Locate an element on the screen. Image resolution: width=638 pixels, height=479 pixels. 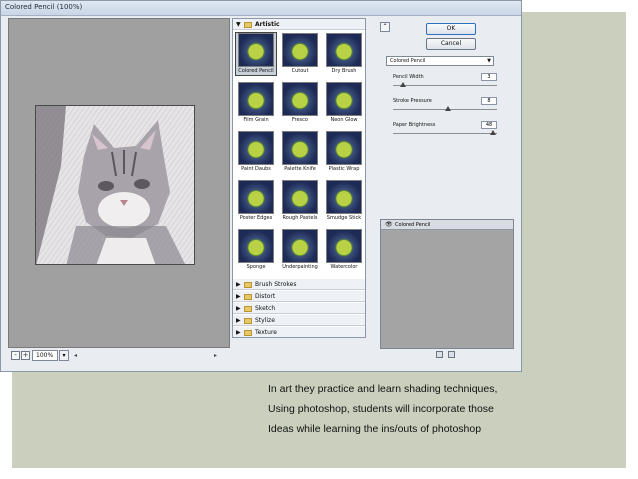
filter-thumb-underpainting: Underpainting is located at coordinates (300, 250).